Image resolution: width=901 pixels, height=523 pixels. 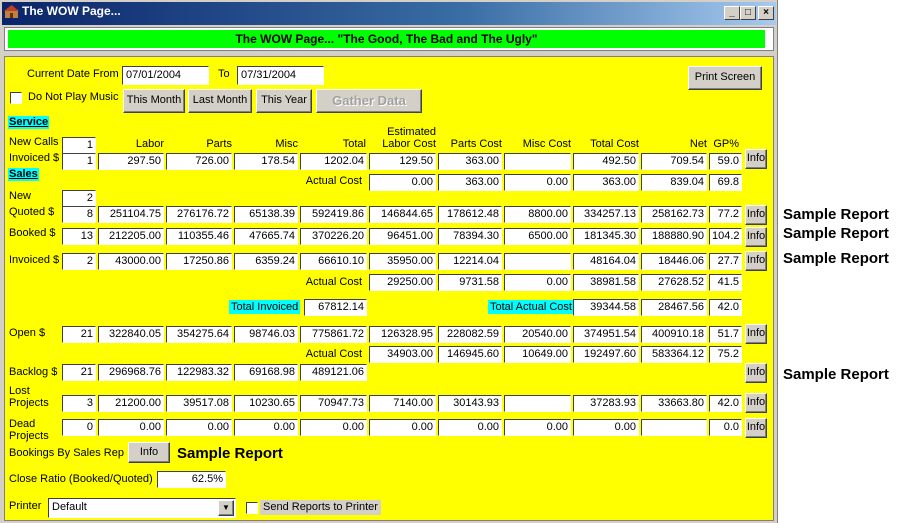 What do you see at coordinates (266, 334) in the screenshot?
I see `open-row-misc: 98746.03` at bounding box center [266, 334].